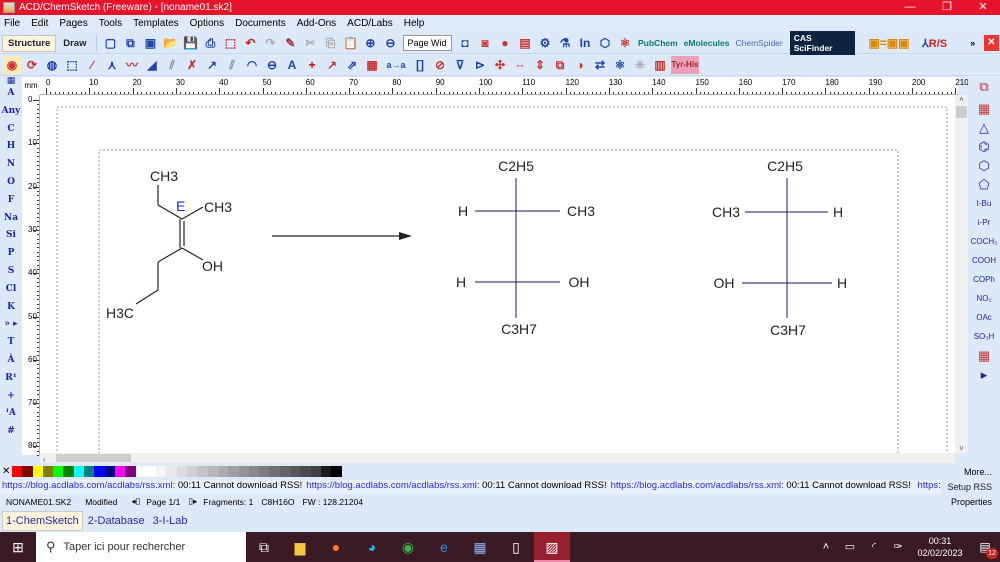 Image resolution: width=1000 pixels, height=562 pixels. Describe the element at coordinates (11, 432) in the screenshot. I see `atom-button: #` at that location.